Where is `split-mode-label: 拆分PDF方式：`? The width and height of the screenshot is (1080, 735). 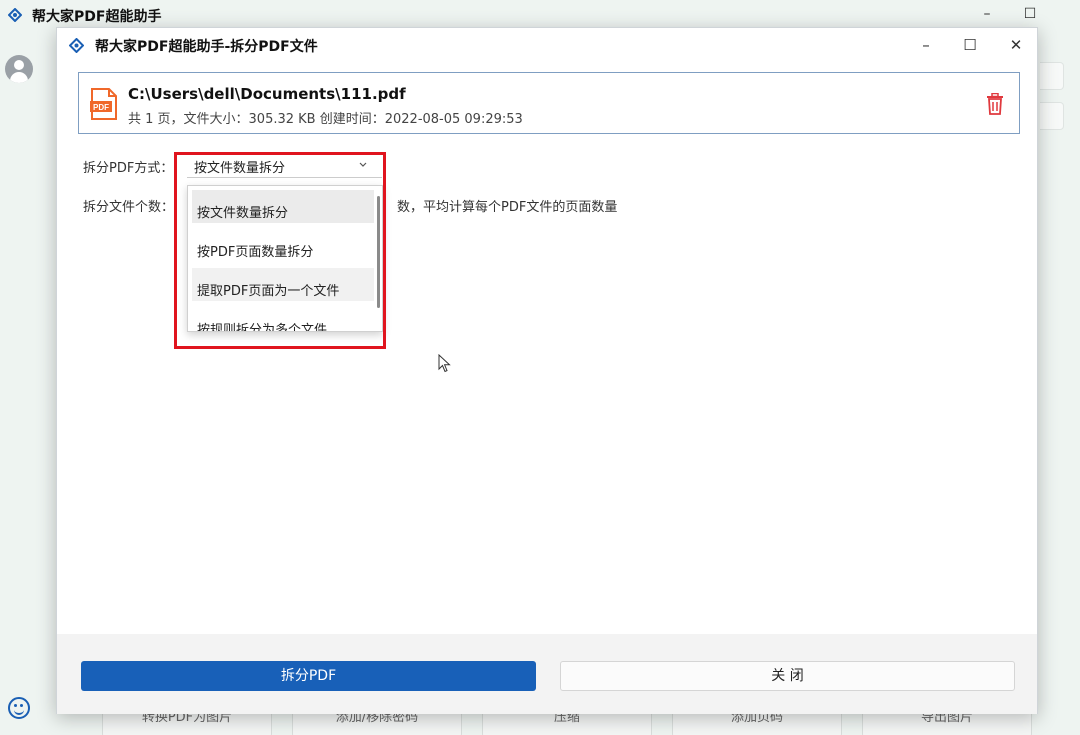
split-mode-label: 拆分PDF方式： is located at coordinates (128, 168).